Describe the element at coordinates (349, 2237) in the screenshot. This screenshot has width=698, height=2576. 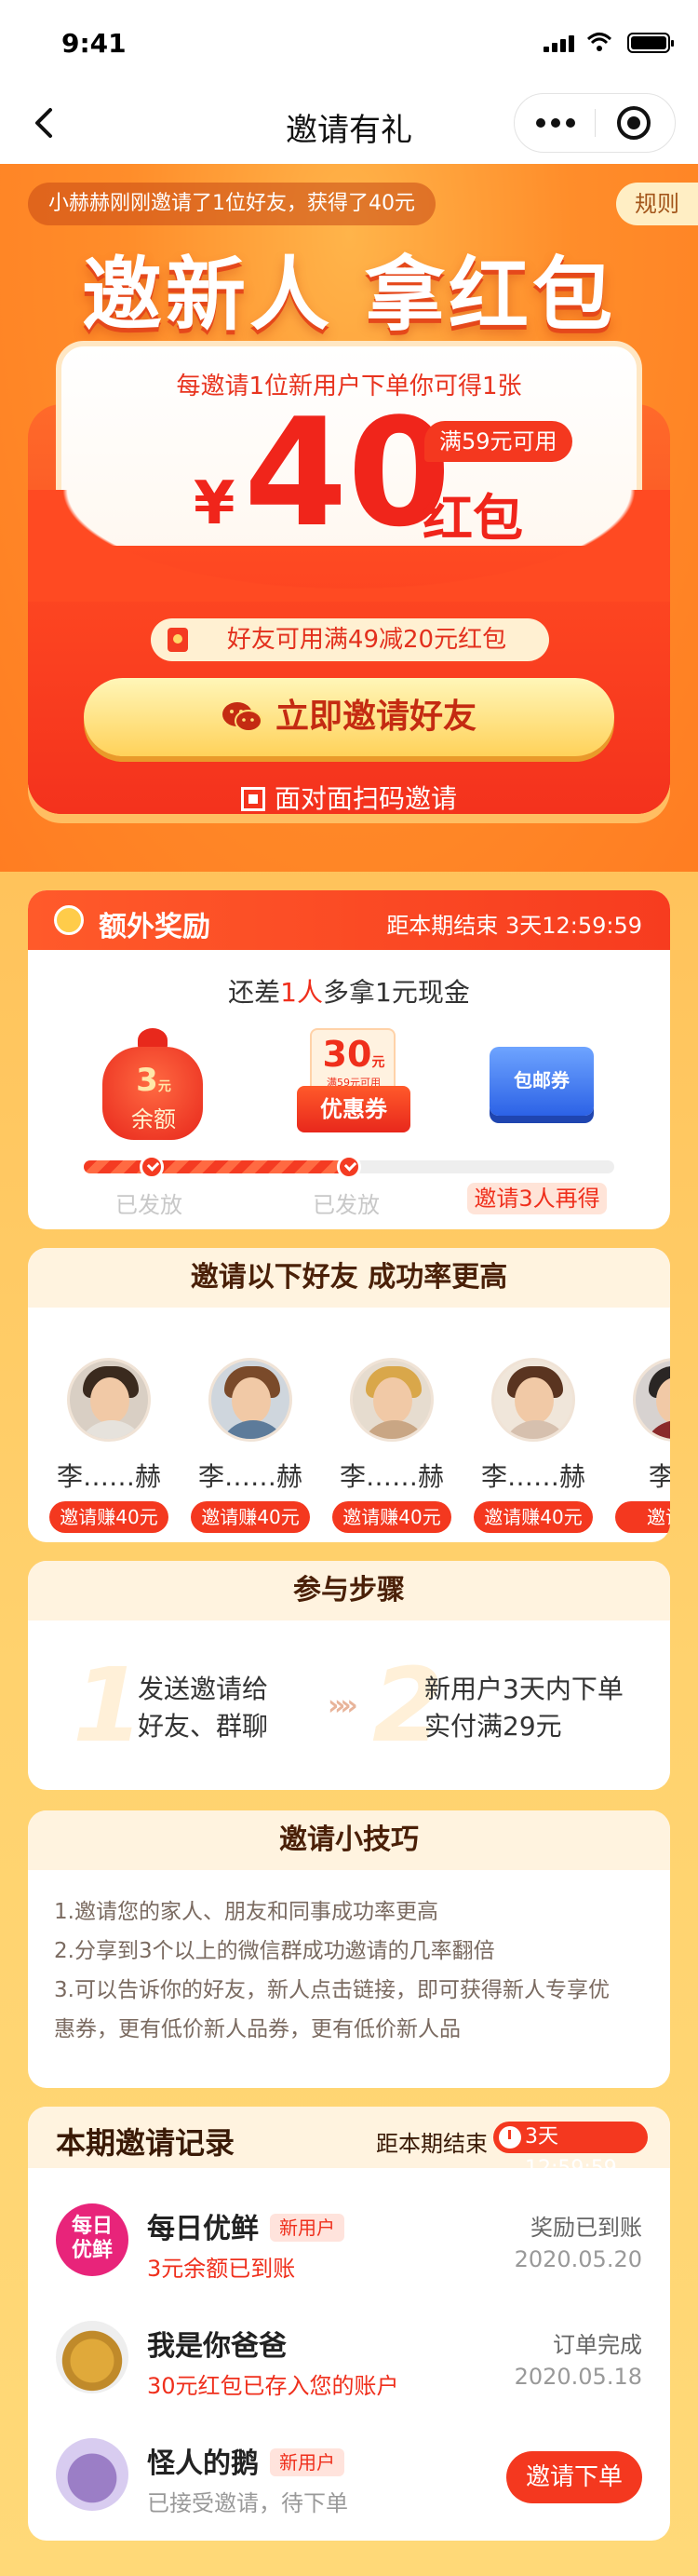
I see `record-row: 每日优鲜 每日优鲜 新用户 3元余额已到账 奖励已到账 2020.05.20` at that location.